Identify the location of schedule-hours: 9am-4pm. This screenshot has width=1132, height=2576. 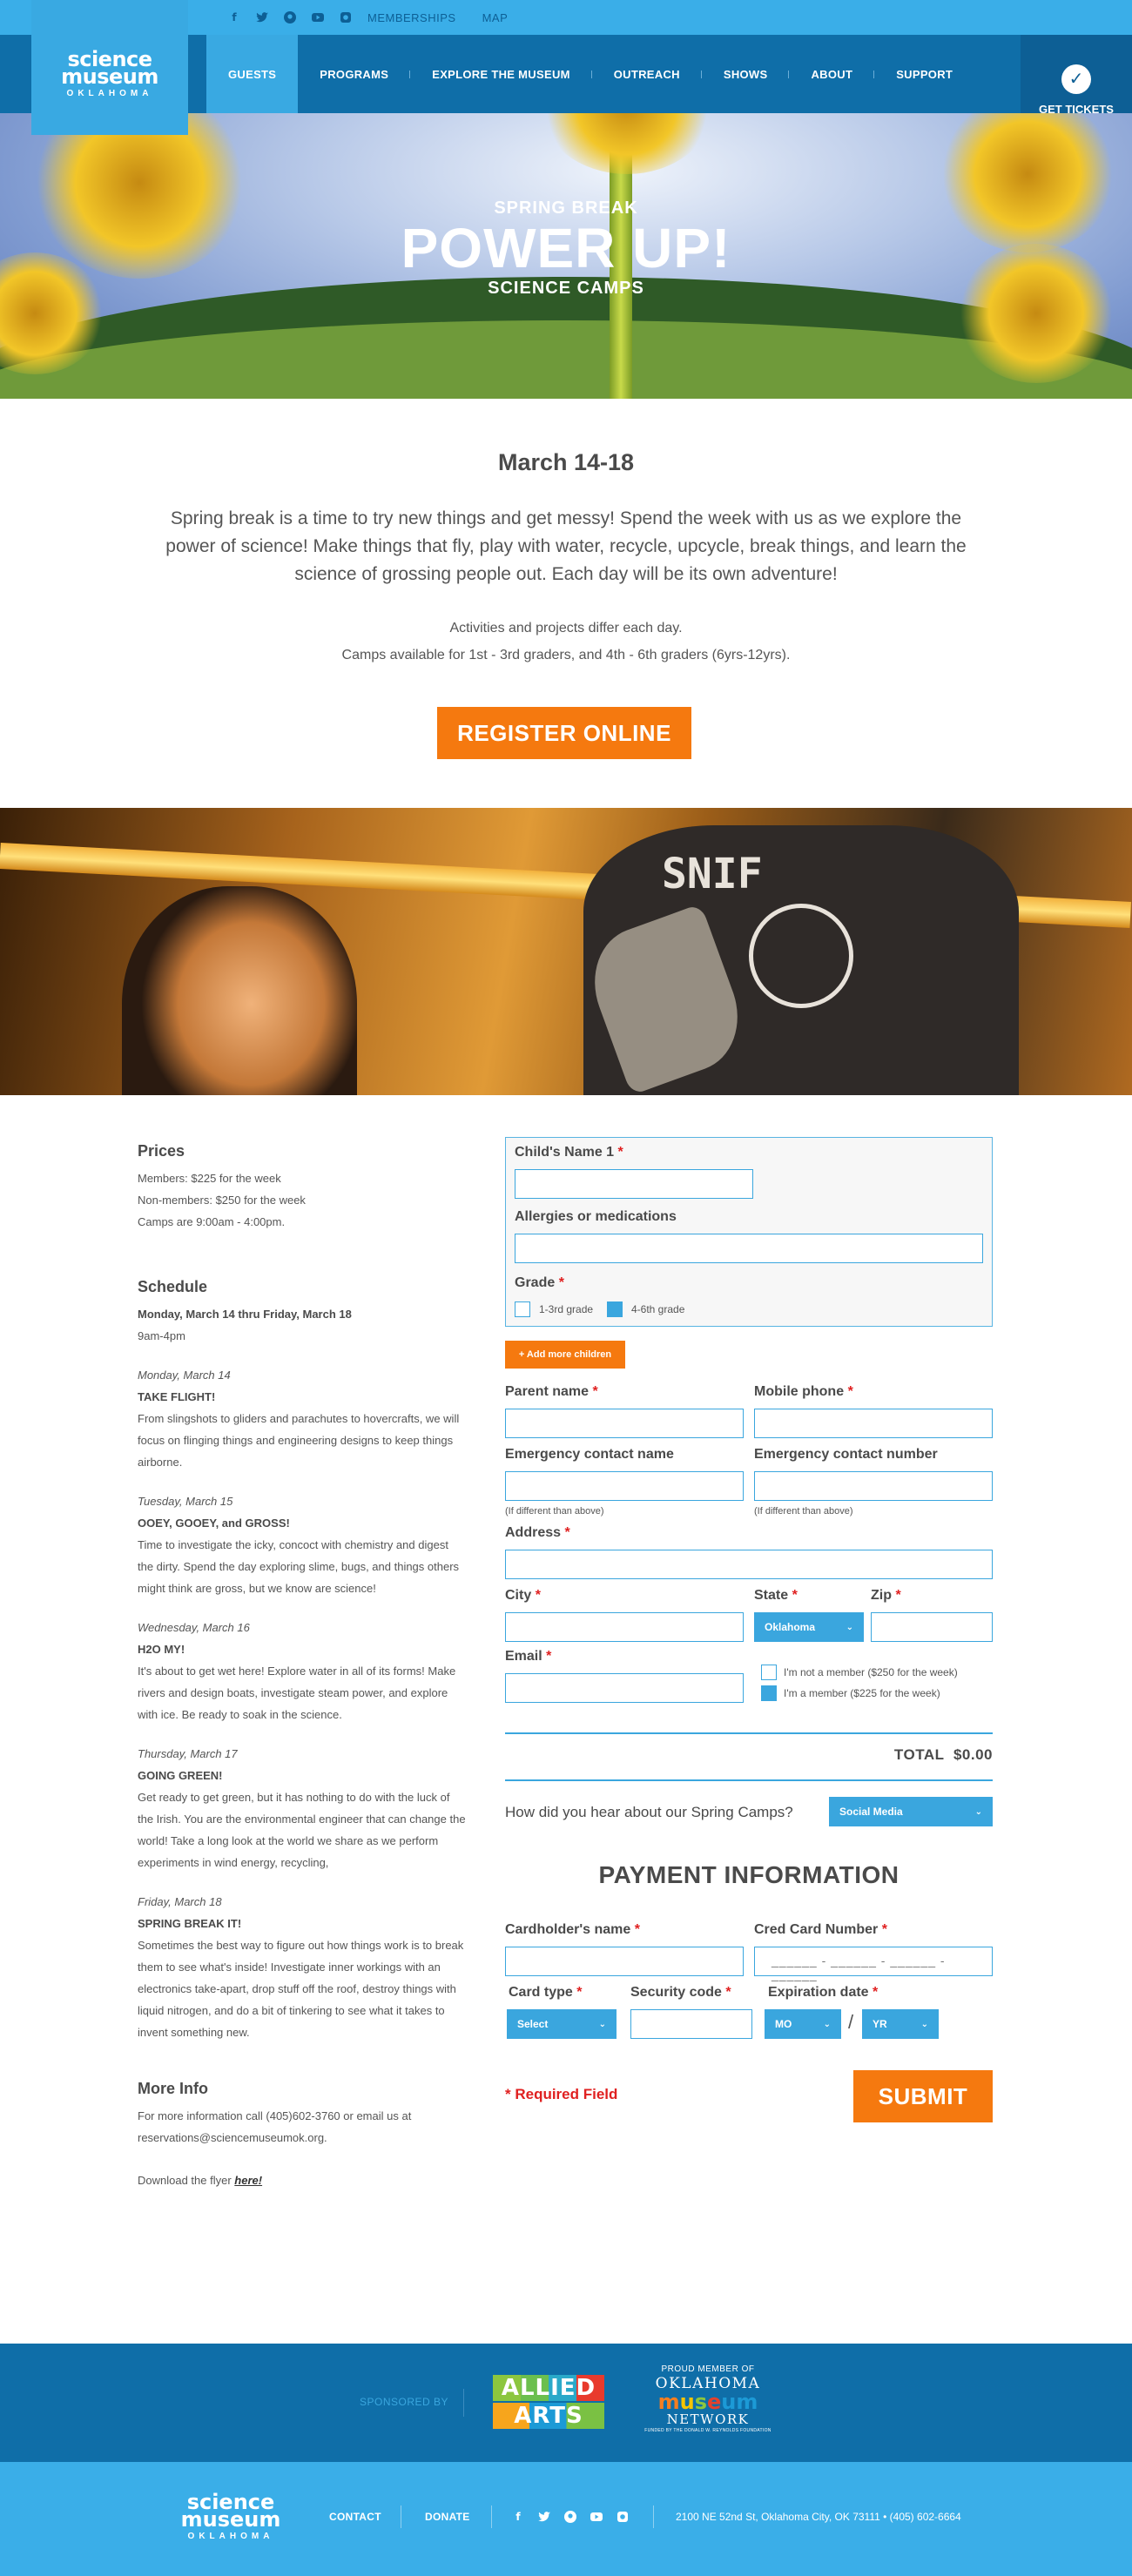
(161, 1335).